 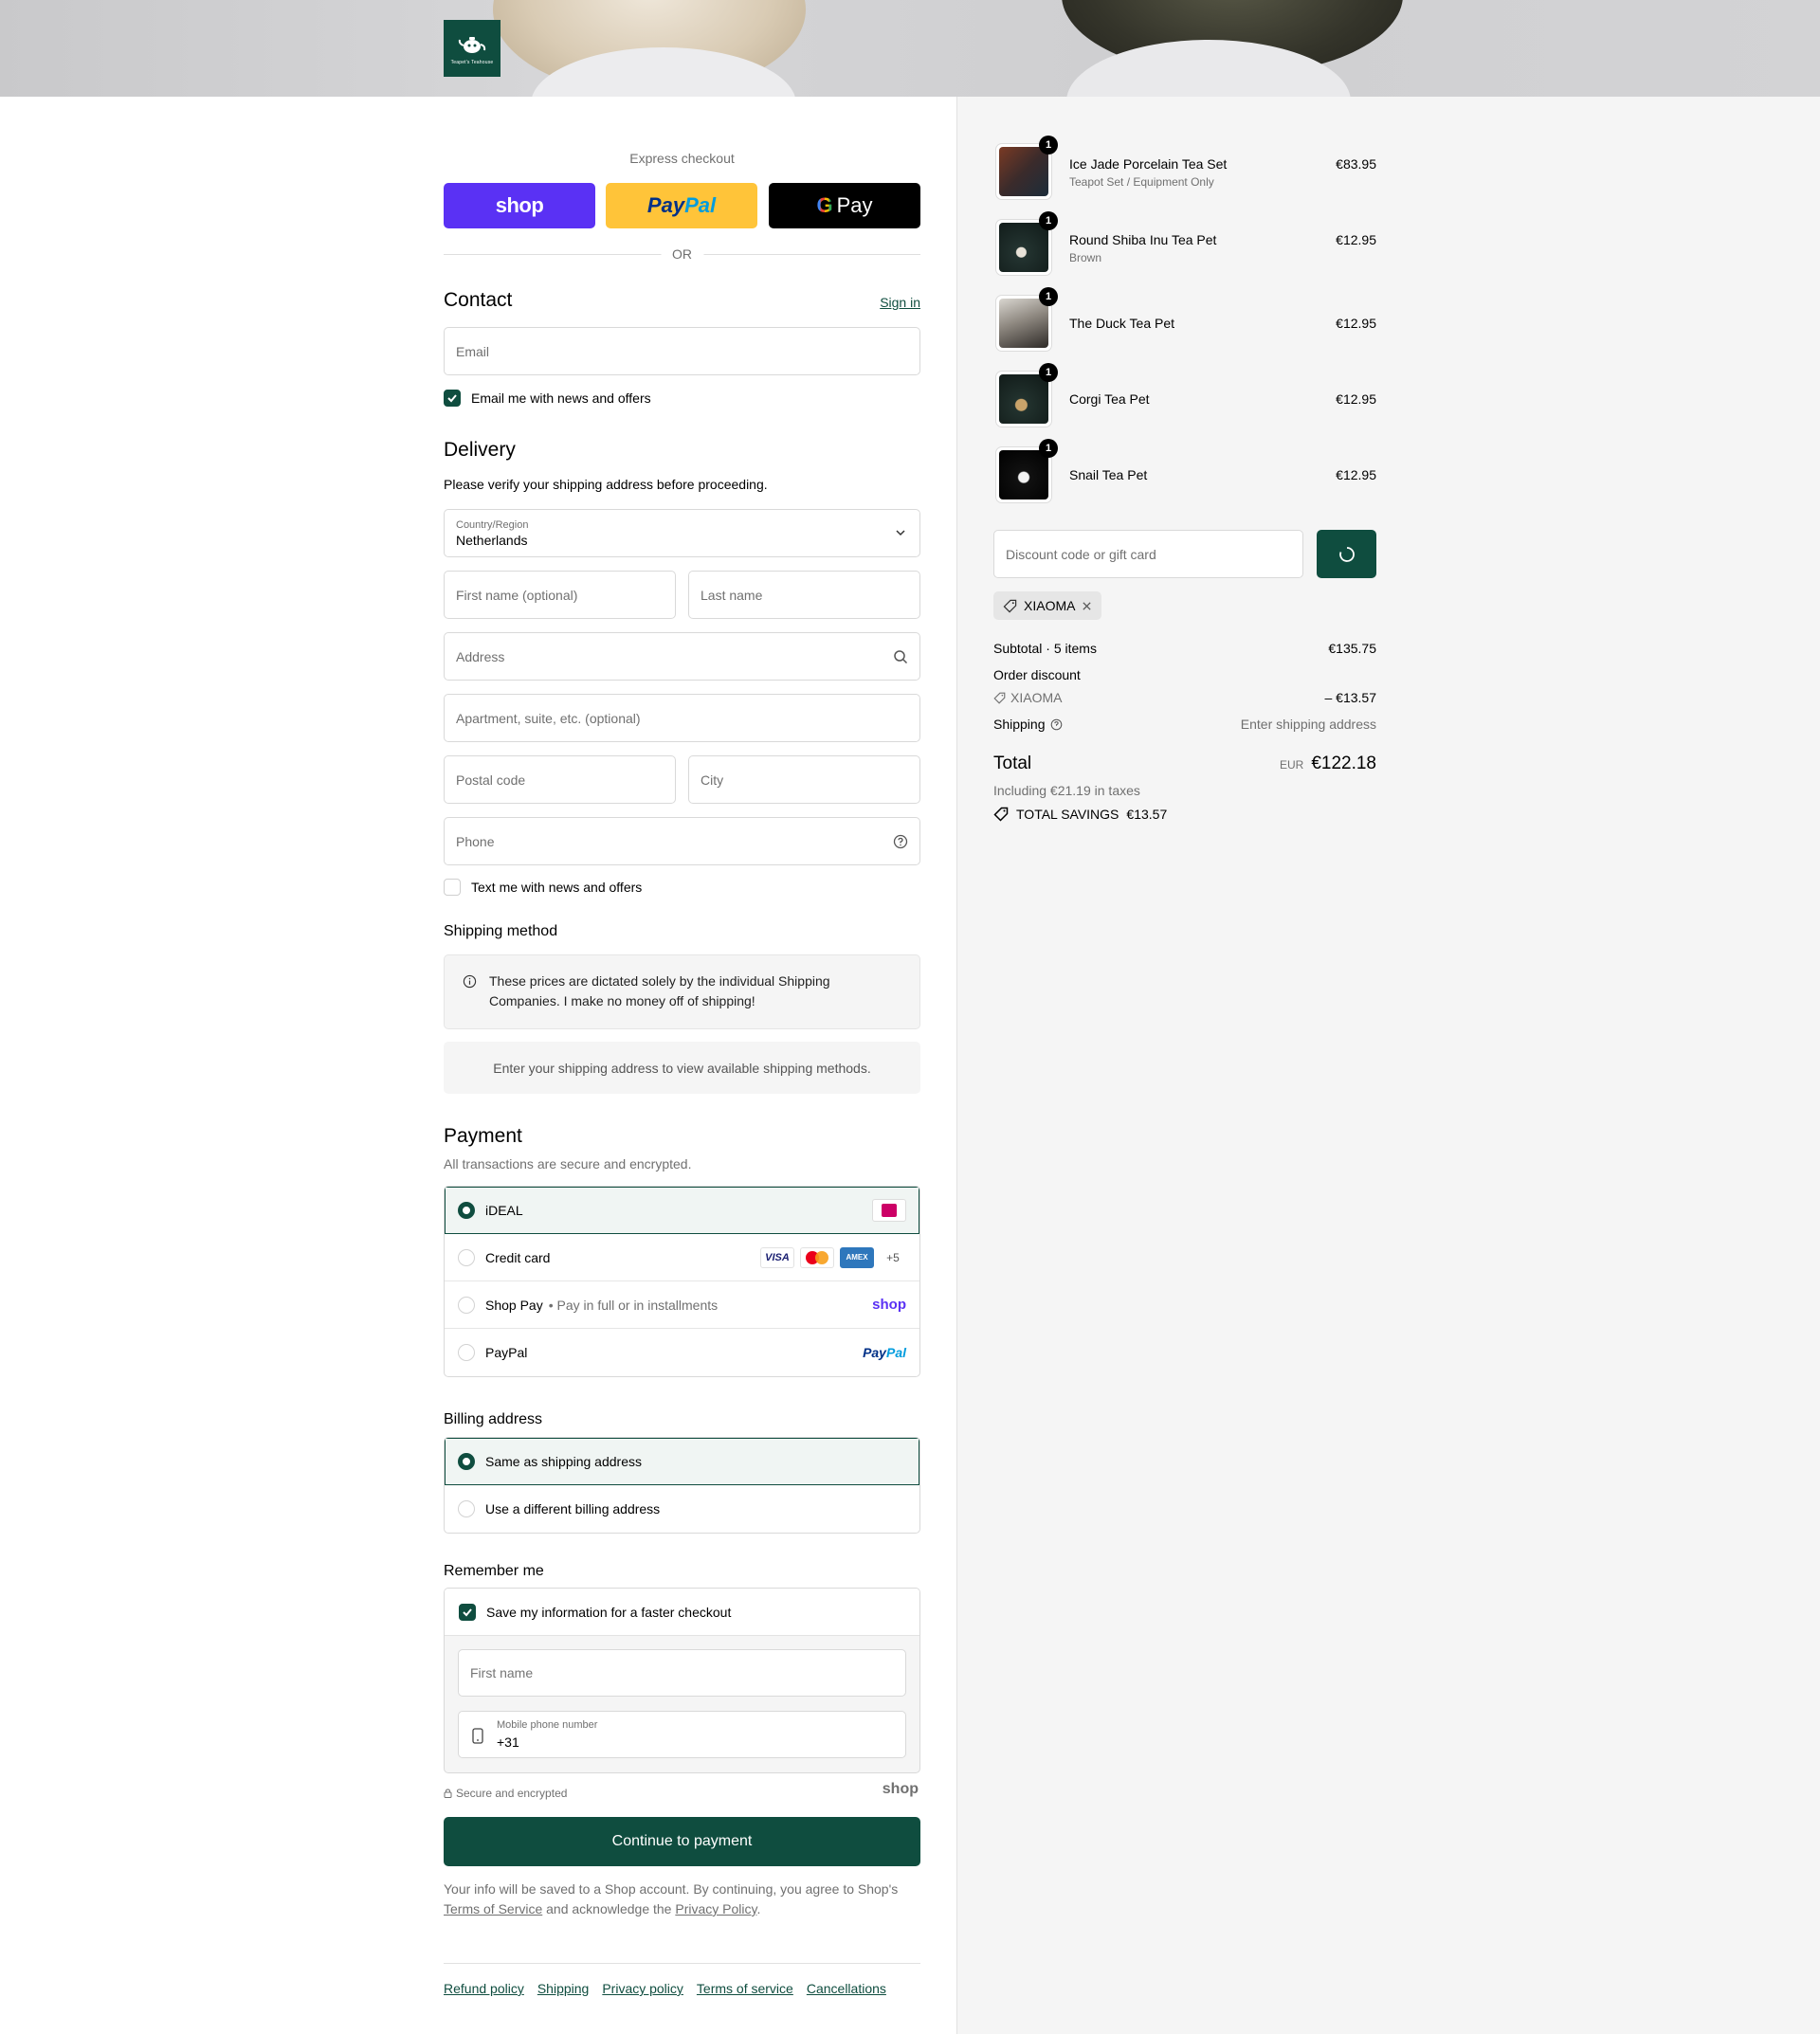 I want to click on amex-icon: AMEX, so click(x=857, y=1257).